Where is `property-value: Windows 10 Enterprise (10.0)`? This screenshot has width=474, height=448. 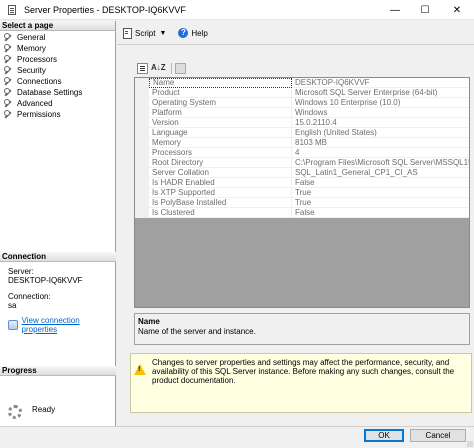
property-value: Windows 10 Enterprise (10.0) is located at coordinates (380, 103).